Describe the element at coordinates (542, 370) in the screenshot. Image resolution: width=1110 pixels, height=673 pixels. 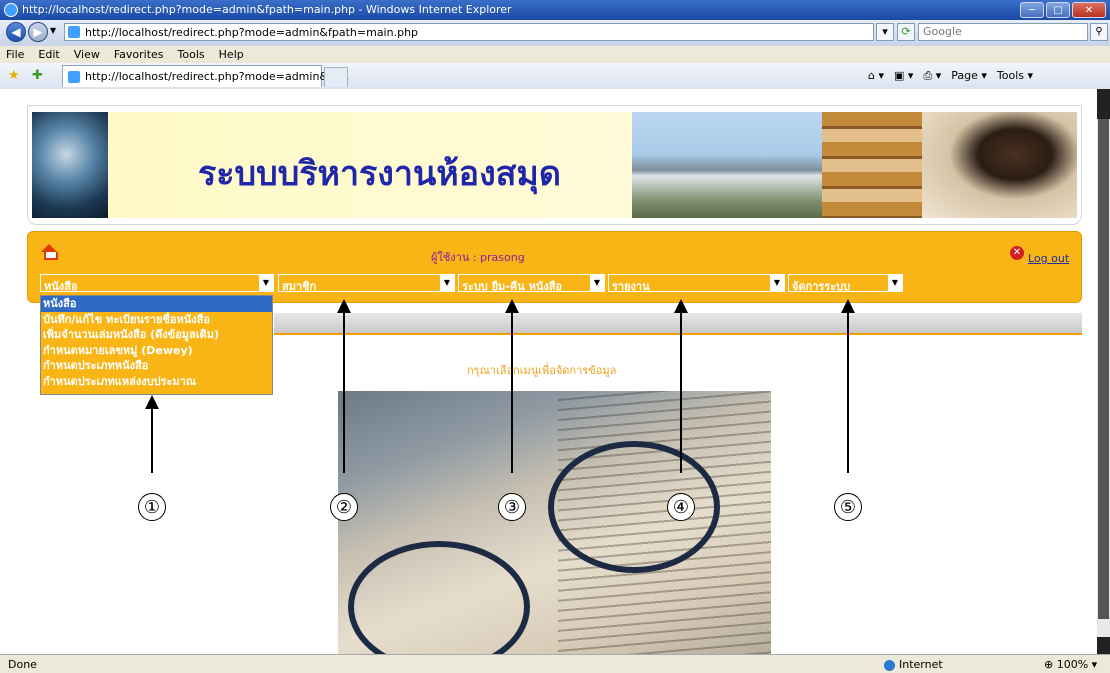
I see `select-menu-prompt: กรุณาเลือกเมนูเพื่อจัดการข้อมูล` at that location.